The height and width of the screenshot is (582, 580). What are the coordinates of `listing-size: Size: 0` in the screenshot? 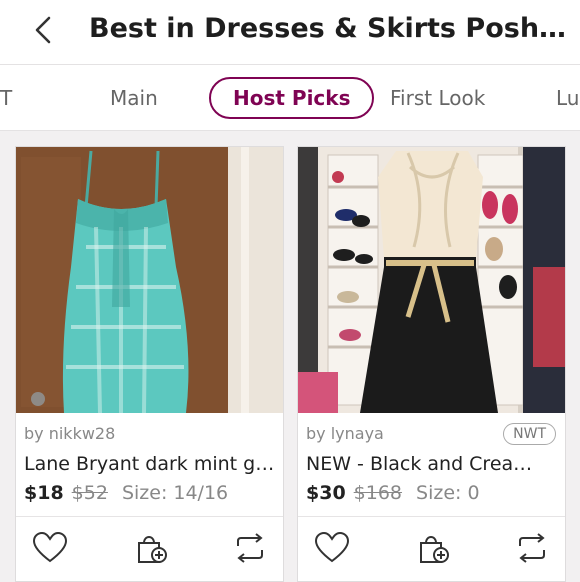 It's located at (448, 493).